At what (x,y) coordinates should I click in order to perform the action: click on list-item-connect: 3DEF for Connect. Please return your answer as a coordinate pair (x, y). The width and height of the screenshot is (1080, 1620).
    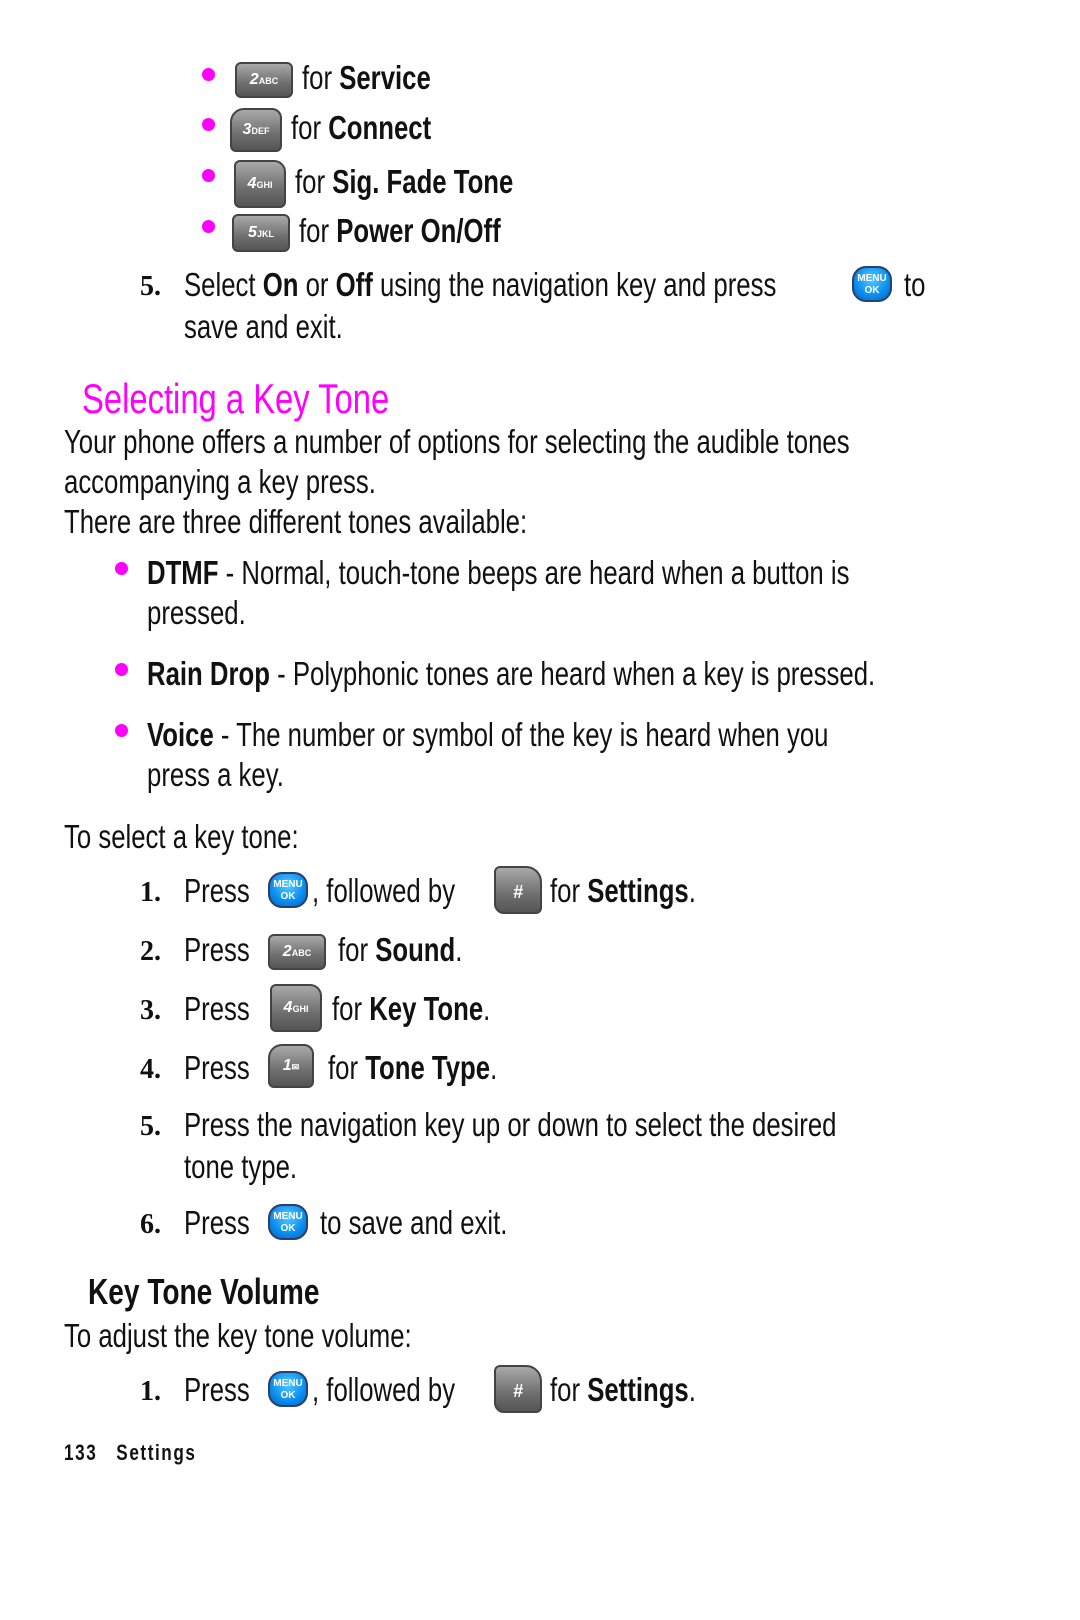
    Looking at the image, I should click on (350, 130).